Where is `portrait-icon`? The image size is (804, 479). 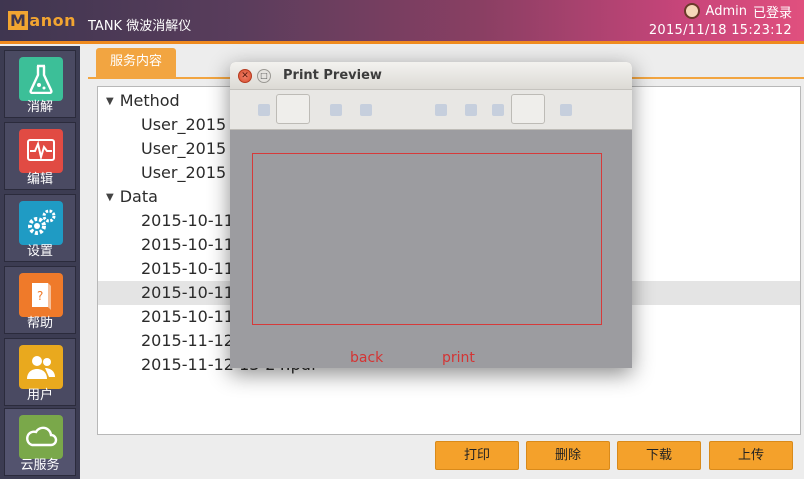
portrait-icon is located at coordinates (441, 110).